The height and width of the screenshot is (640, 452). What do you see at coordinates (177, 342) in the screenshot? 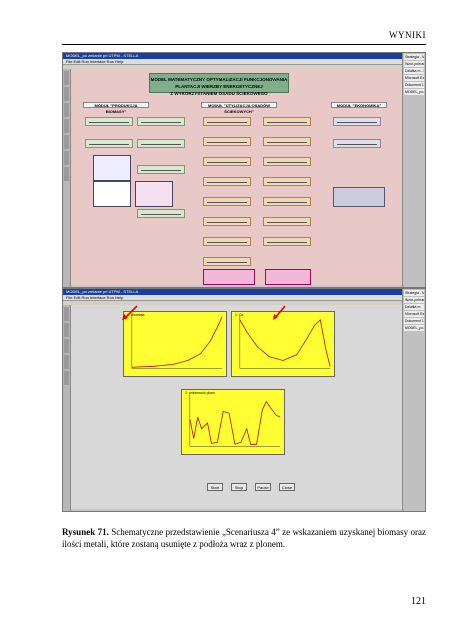
I see `graph-biomass-plot` at bounding box center [177, 342].